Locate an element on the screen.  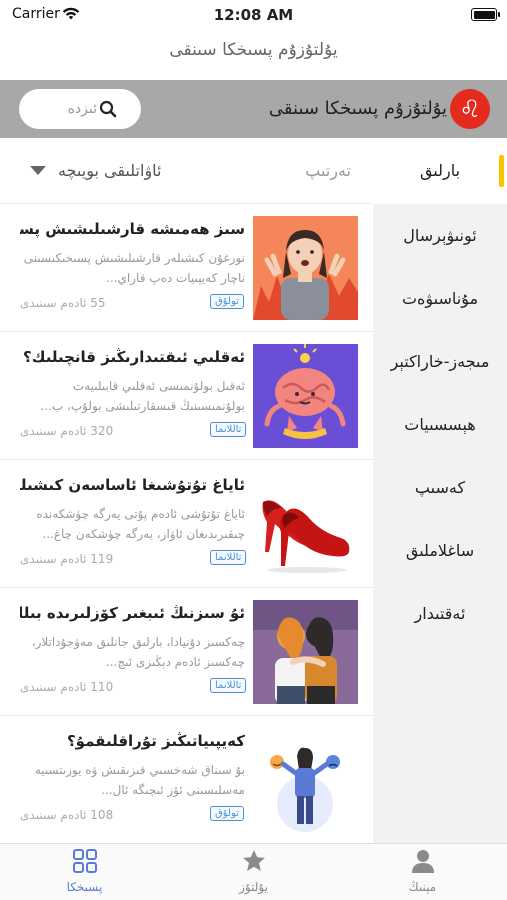
tab-label: يۇلتۇز is located at coordinates (253, 887).